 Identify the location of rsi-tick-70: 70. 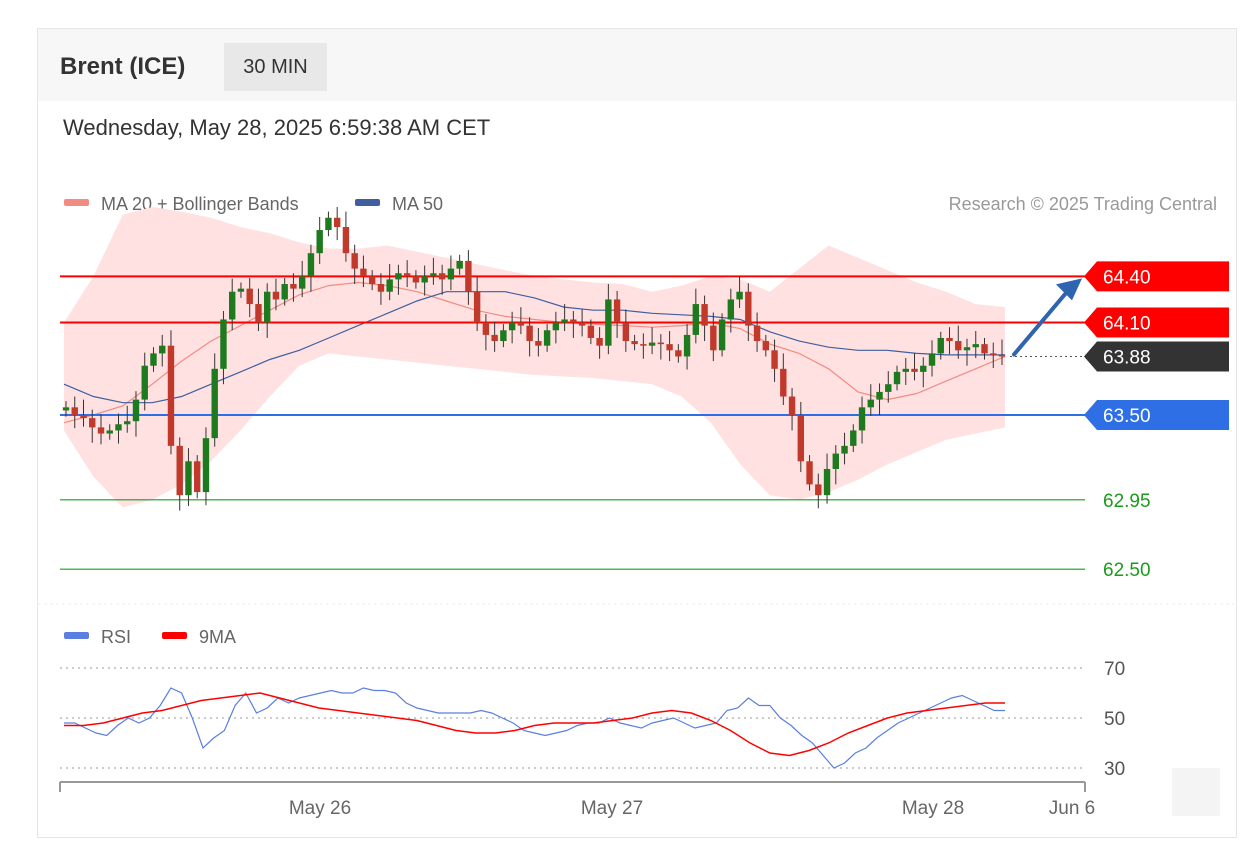
(1114, 669).